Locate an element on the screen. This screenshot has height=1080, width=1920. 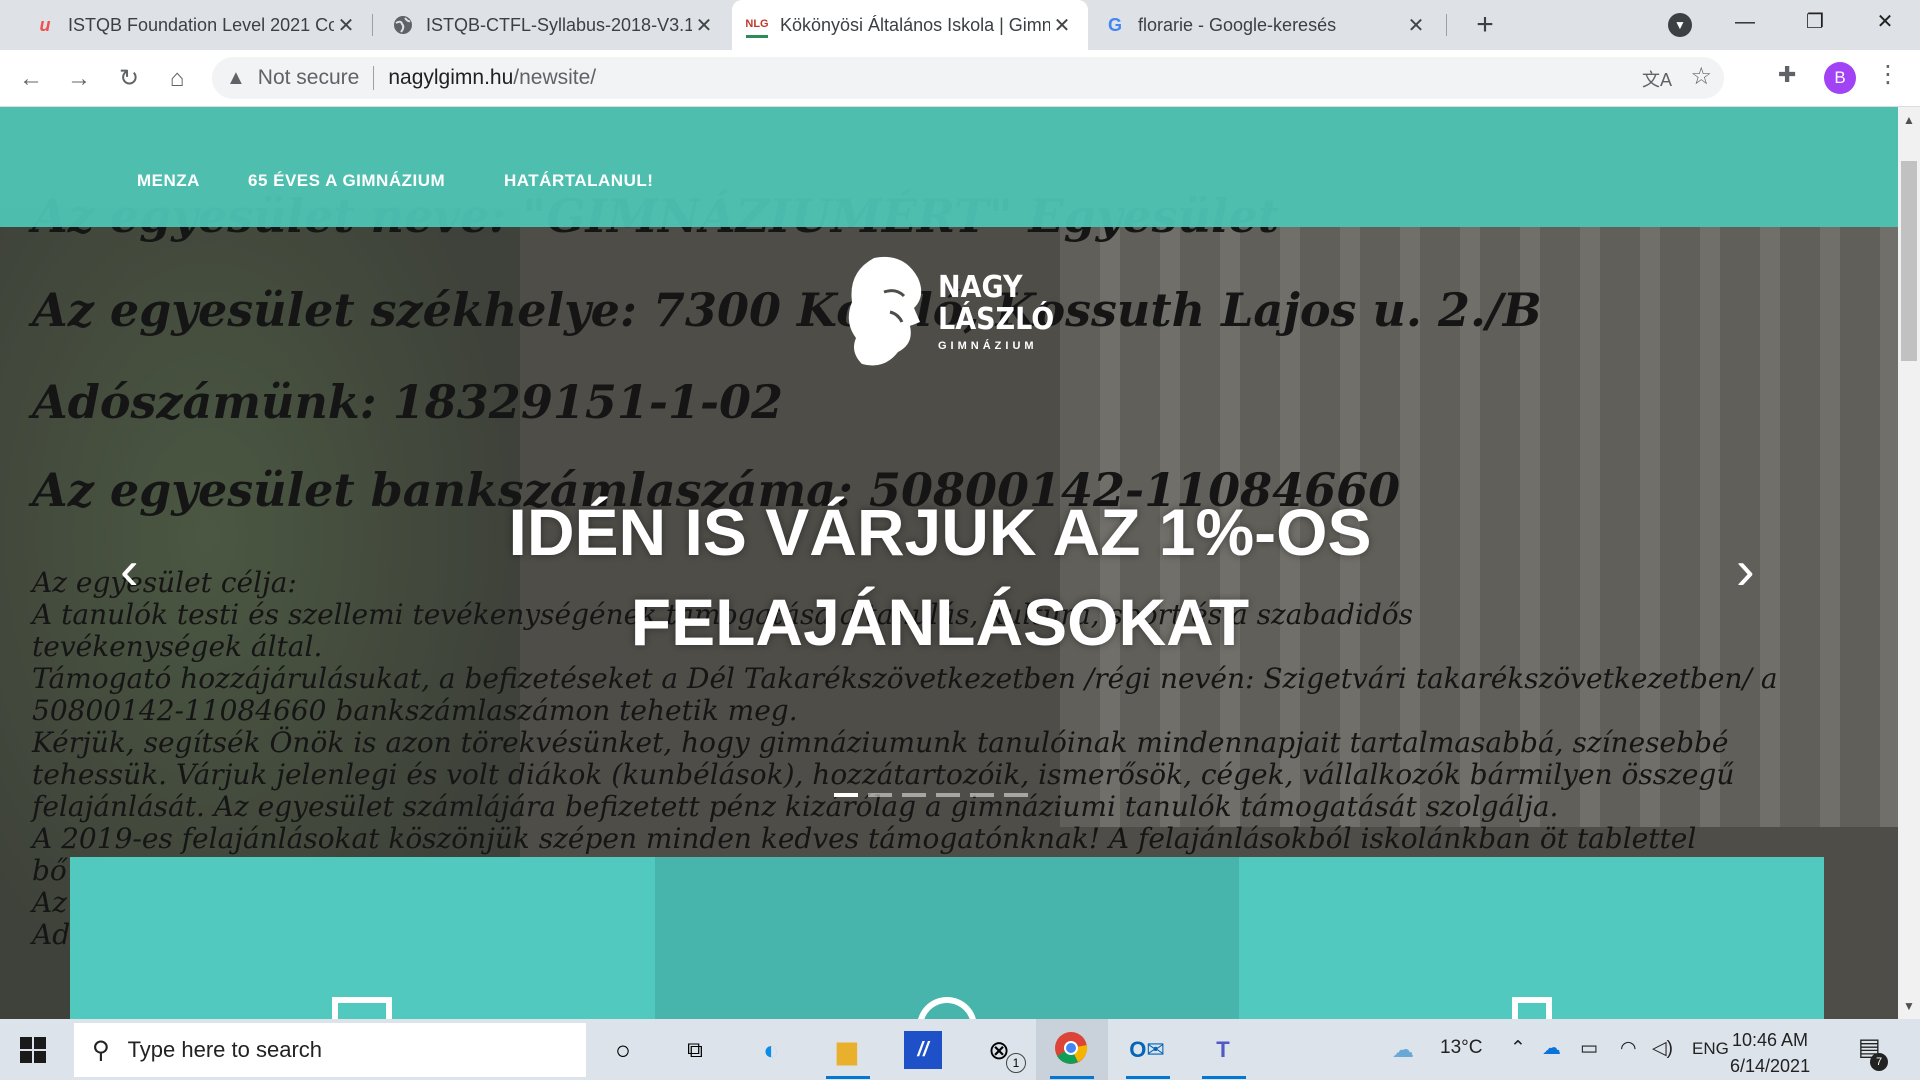
xbox-badge: 1 is located at coordinates (1016, 1063).